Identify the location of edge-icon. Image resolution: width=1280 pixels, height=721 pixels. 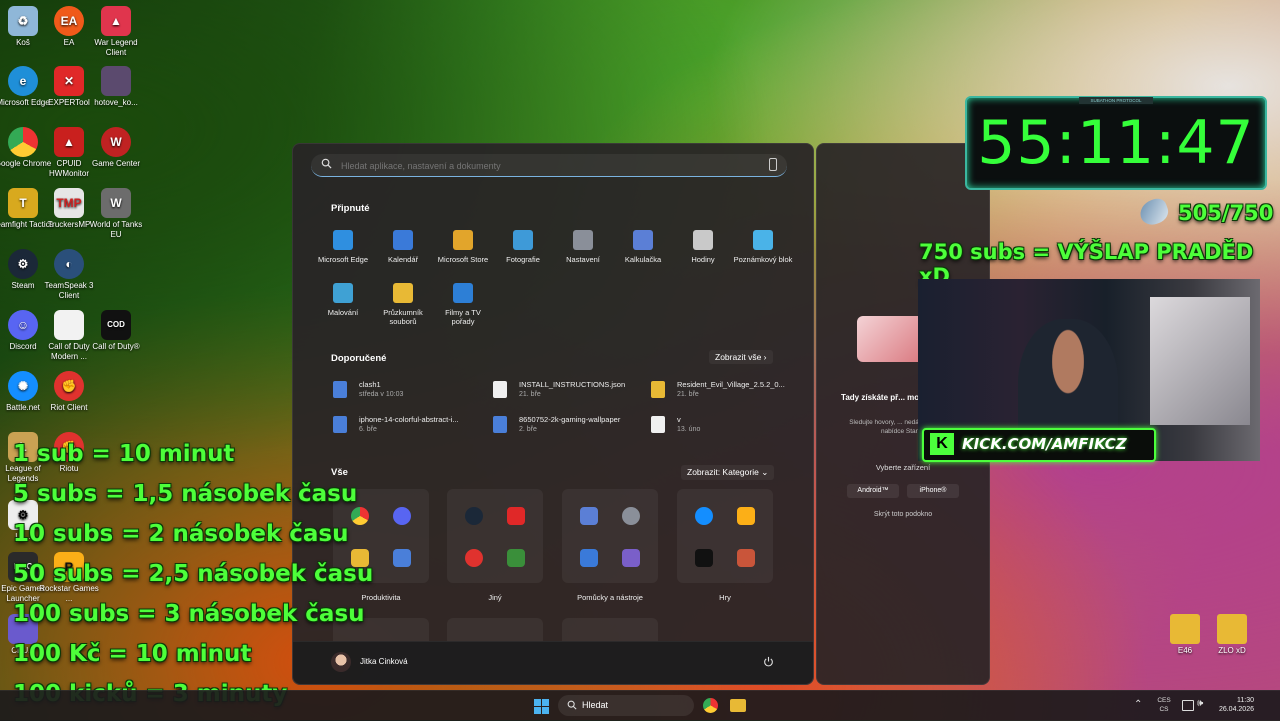
(343, 240).